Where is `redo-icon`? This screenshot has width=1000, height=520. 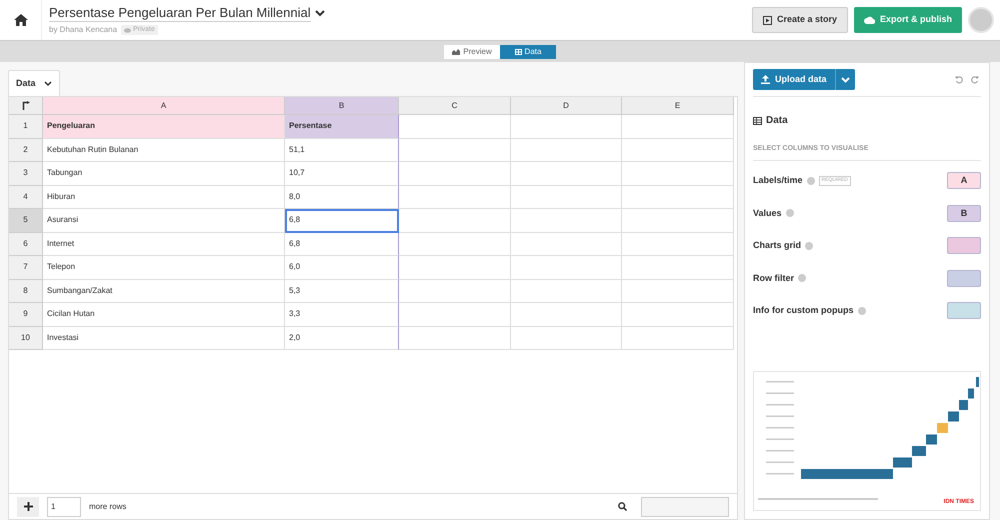
redo-icon is located at coordinates (975, 80).